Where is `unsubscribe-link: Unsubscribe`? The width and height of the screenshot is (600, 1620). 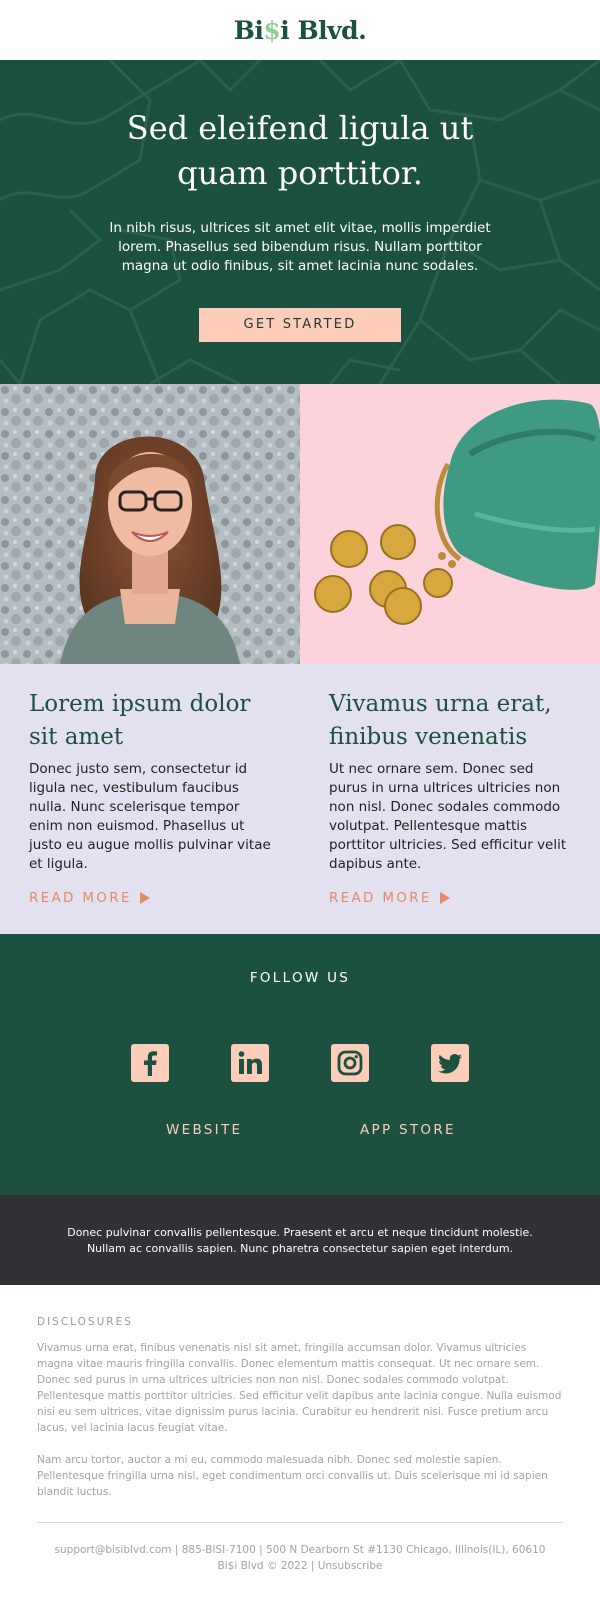 unsubscribe-link: Unsubscribe is located at coordinates (350, 1566).